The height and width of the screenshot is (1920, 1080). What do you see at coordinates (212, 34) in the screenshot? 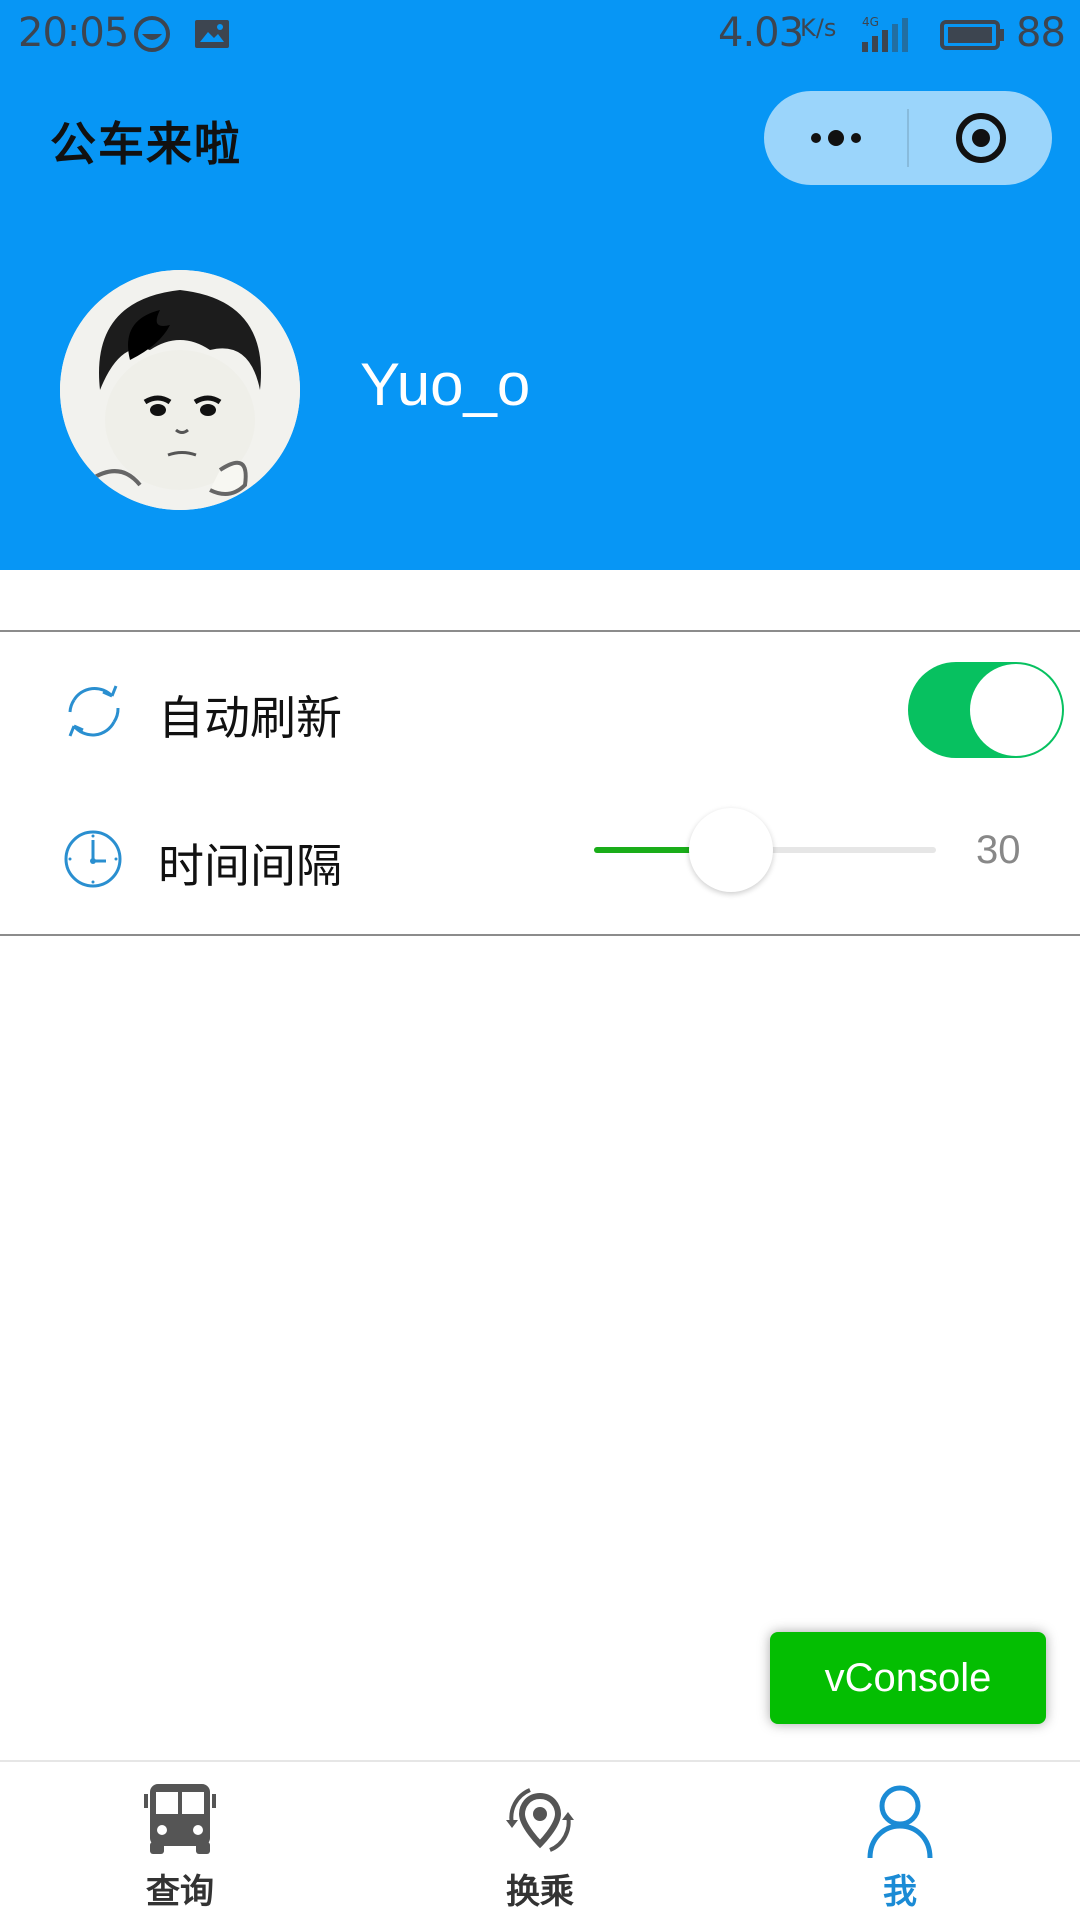
I see `gallery-icon` at bounding box center [212, 34].